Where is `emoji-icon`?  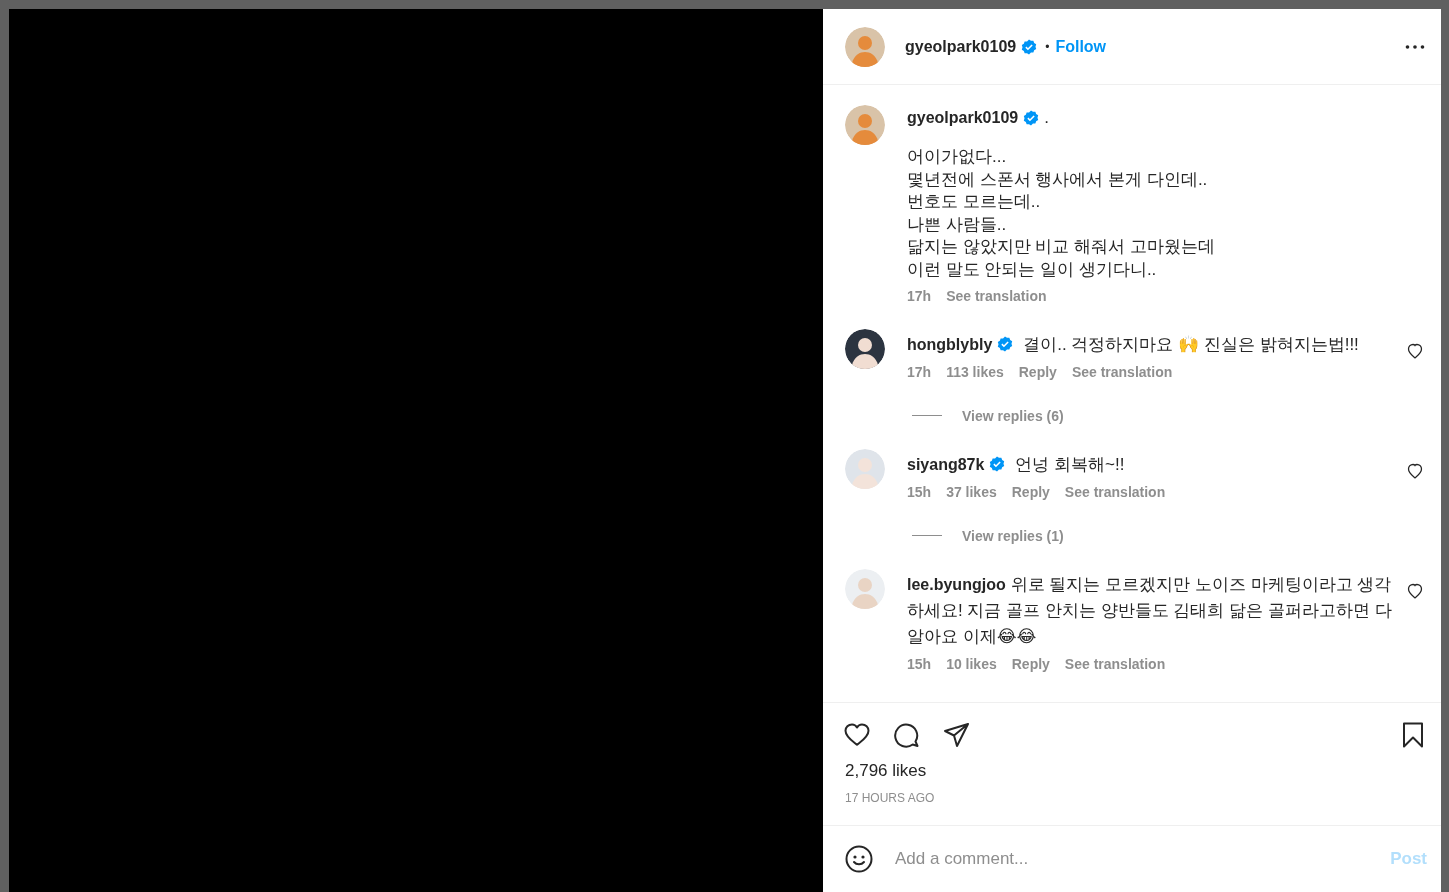 emoji-icon is located at coordinates (859, 859).